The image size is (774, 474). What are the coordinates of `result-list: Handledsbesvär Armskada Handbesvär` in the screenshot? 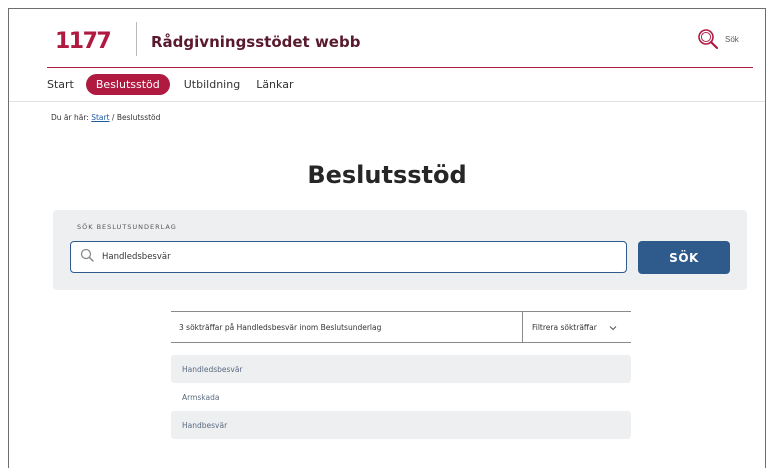 It's located at (401, 397).